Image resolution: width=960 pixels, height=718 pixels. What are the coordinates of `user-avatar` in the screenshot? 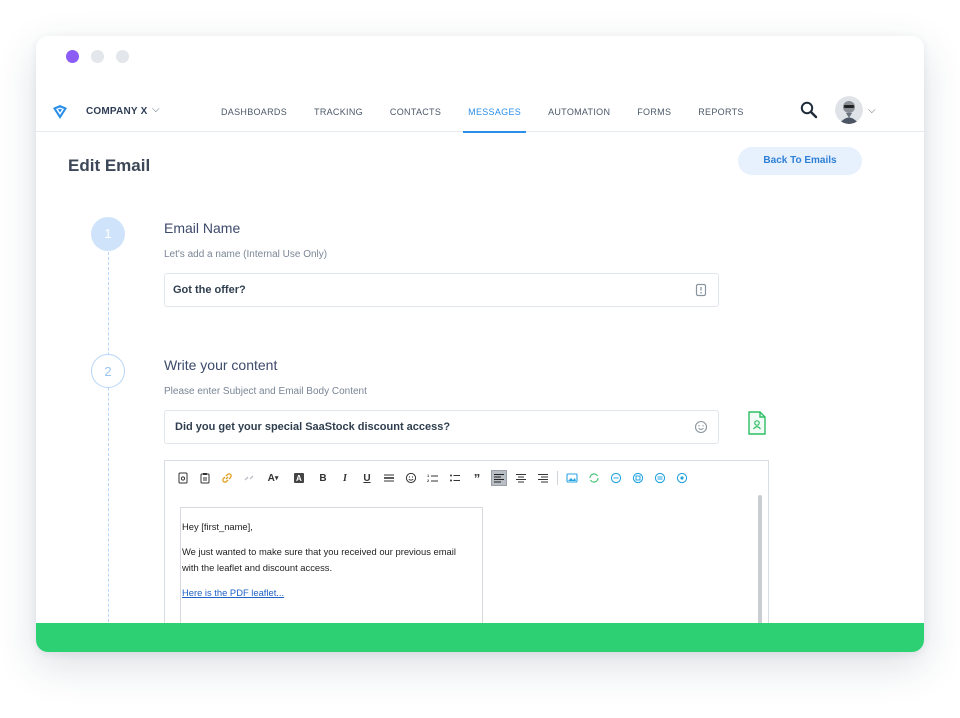 It's located at (849, 110).